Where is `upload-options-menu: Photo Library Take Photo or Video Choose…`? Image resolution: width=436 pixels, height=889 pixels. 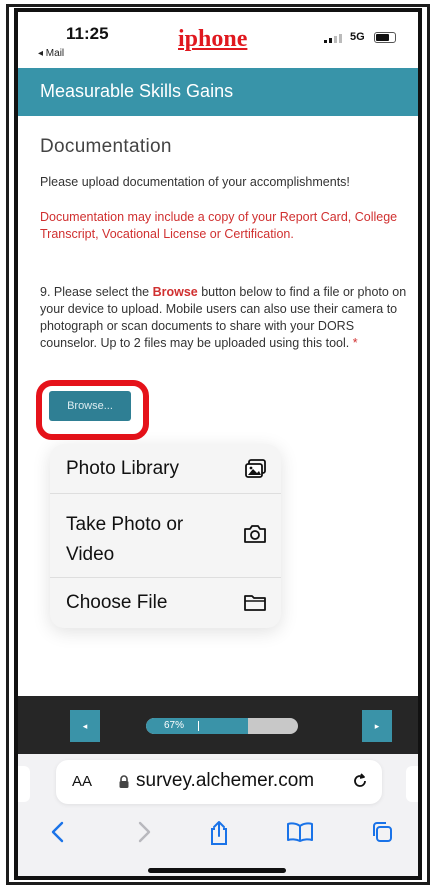
upload-options-menu: Photo Library Take Photo or Video Choose… is located at coordinates (165, 536).